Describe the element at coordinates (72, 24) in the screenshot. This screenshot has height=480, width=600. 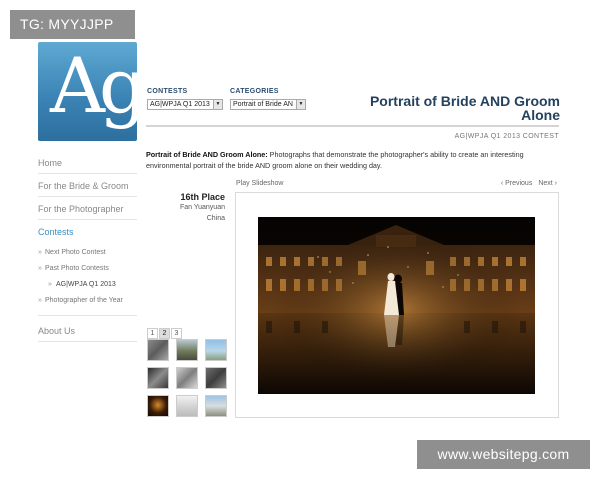
I see `watermark-top: TG: MYYJJPP` at that location.